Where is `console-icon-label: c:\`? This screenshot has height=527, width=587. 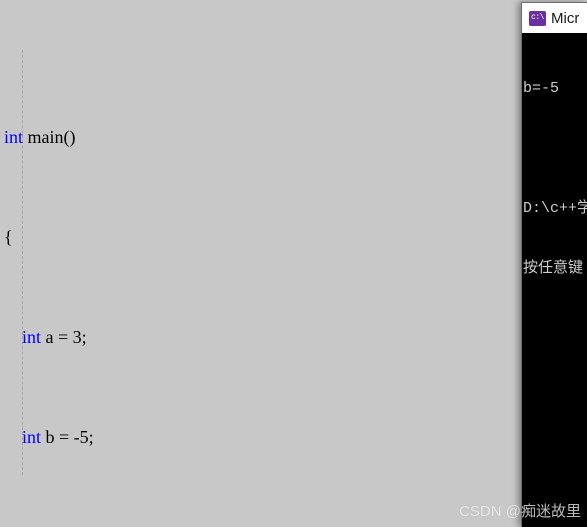
console-icon-label: c:\ is located at coordinates (537, 17).